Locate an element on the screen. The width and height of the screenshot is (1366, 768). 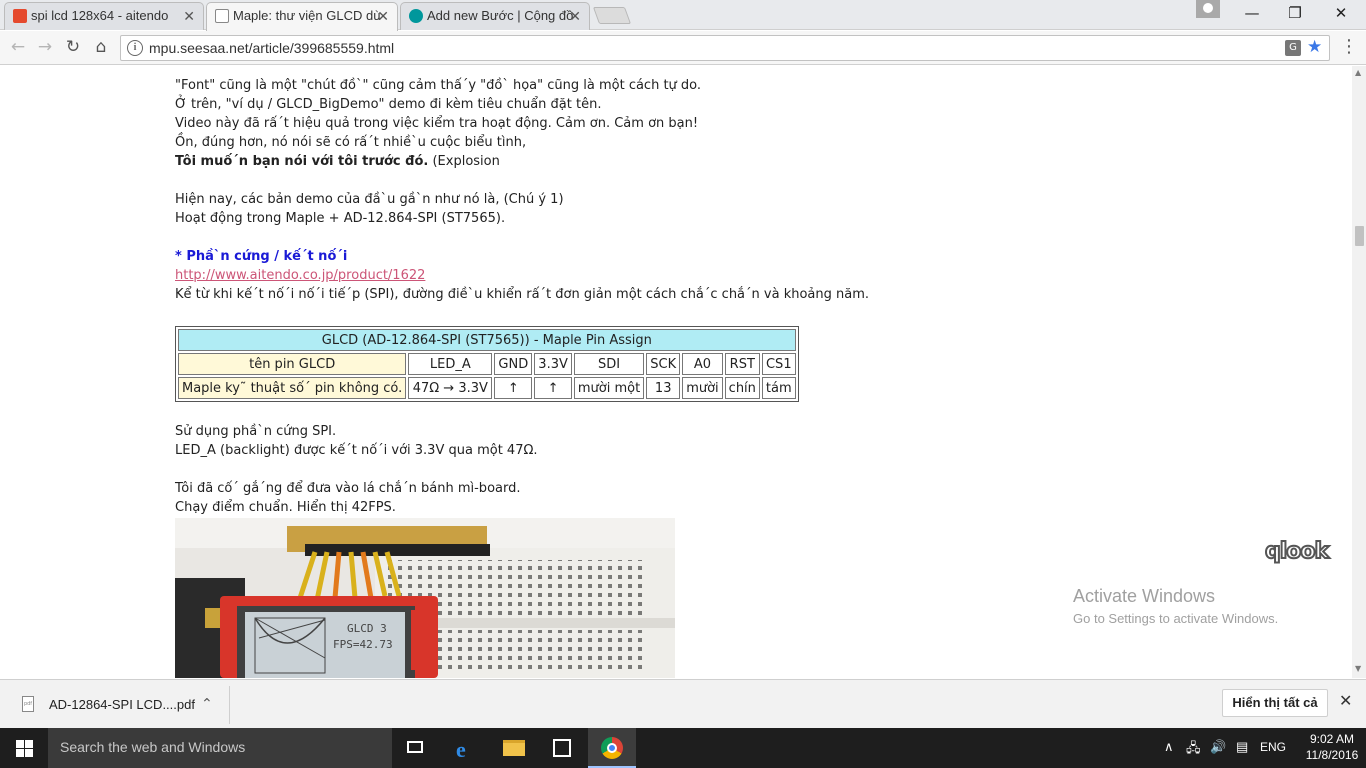
arduino-icon is located at coordinates (416, 16).